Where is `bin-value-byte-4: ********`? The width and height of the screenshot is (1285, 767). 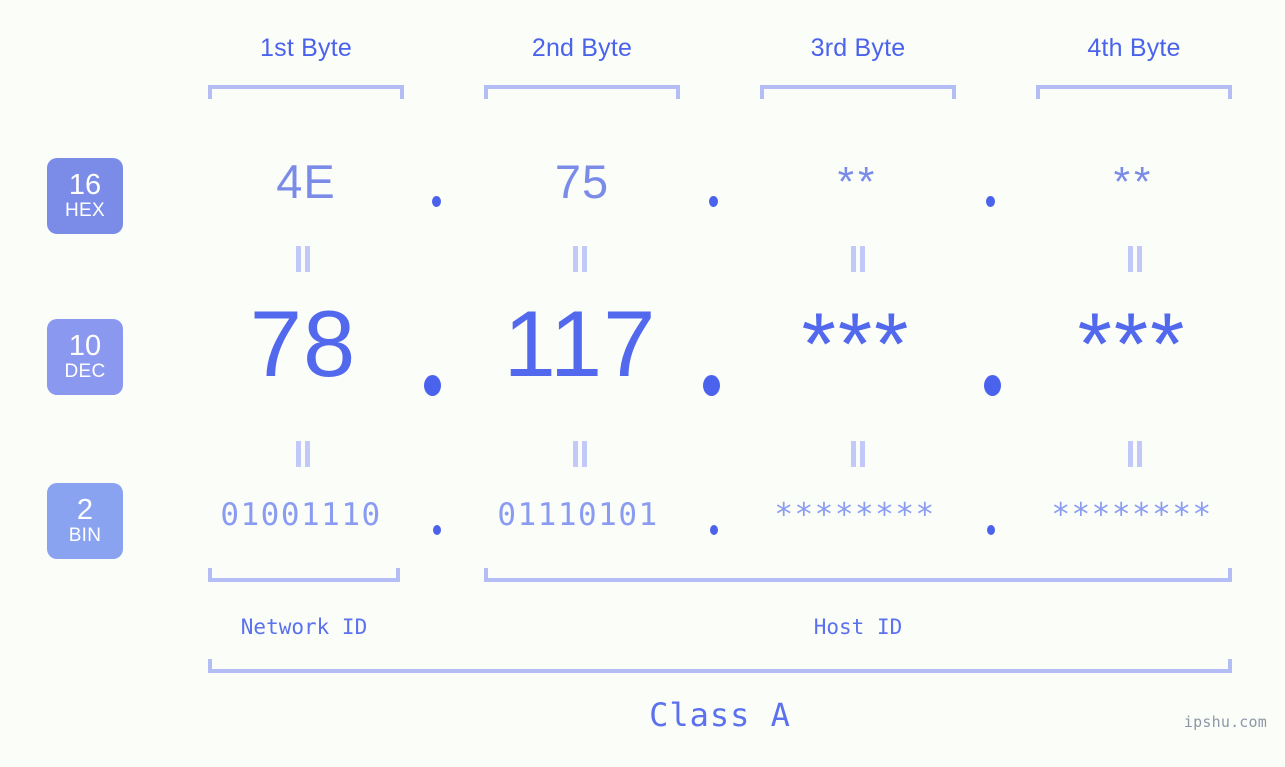 bin-value-byte-4: ******** is located at coordinates (1132, 515).